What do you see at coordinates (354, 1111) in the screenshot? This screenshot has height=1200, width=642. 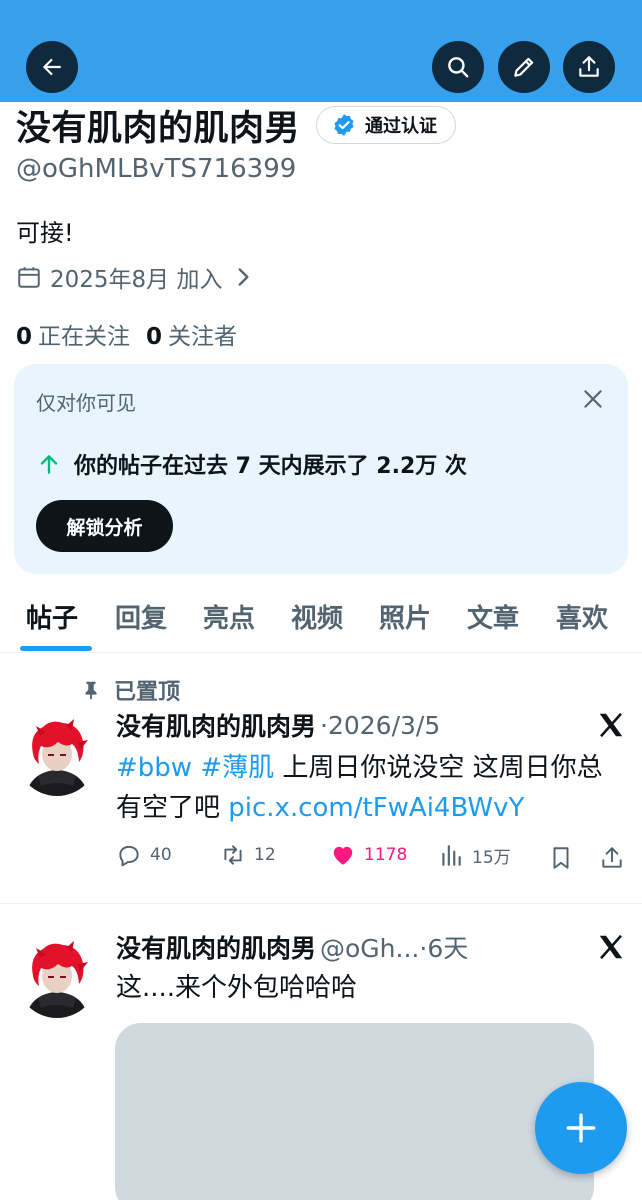 I see `post-media` at bounding box center [354, 1111].